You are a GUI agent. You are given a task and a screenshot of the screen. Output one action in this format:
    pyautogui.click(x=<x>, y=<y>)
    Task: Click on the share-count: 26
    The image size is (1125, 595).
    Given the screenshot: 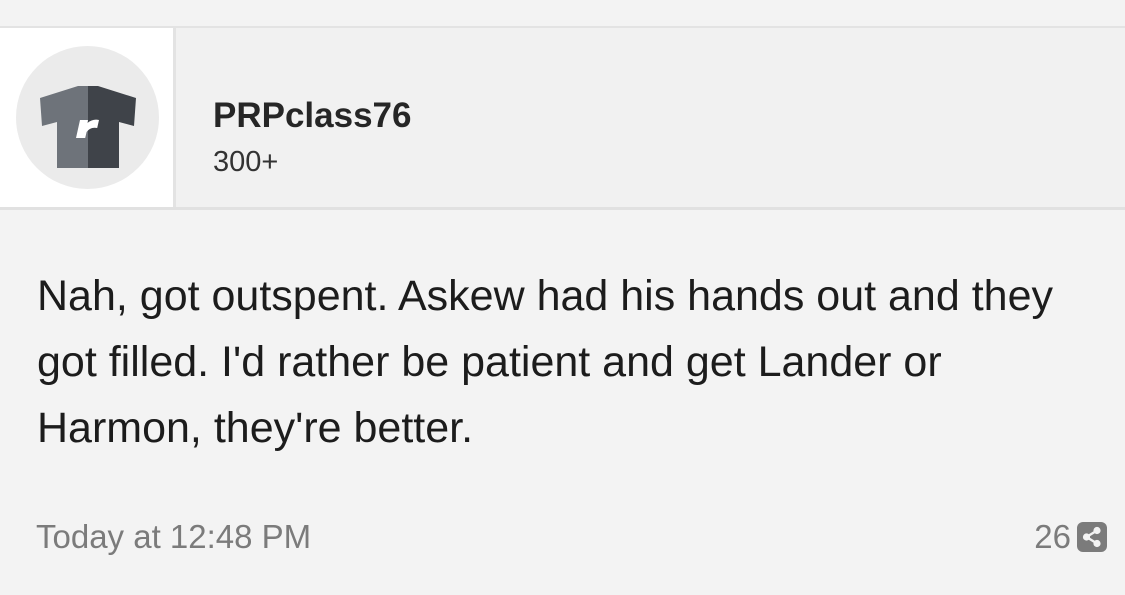 What is the action you would take?
    pyautogui.click(x=1052, y=536)
    